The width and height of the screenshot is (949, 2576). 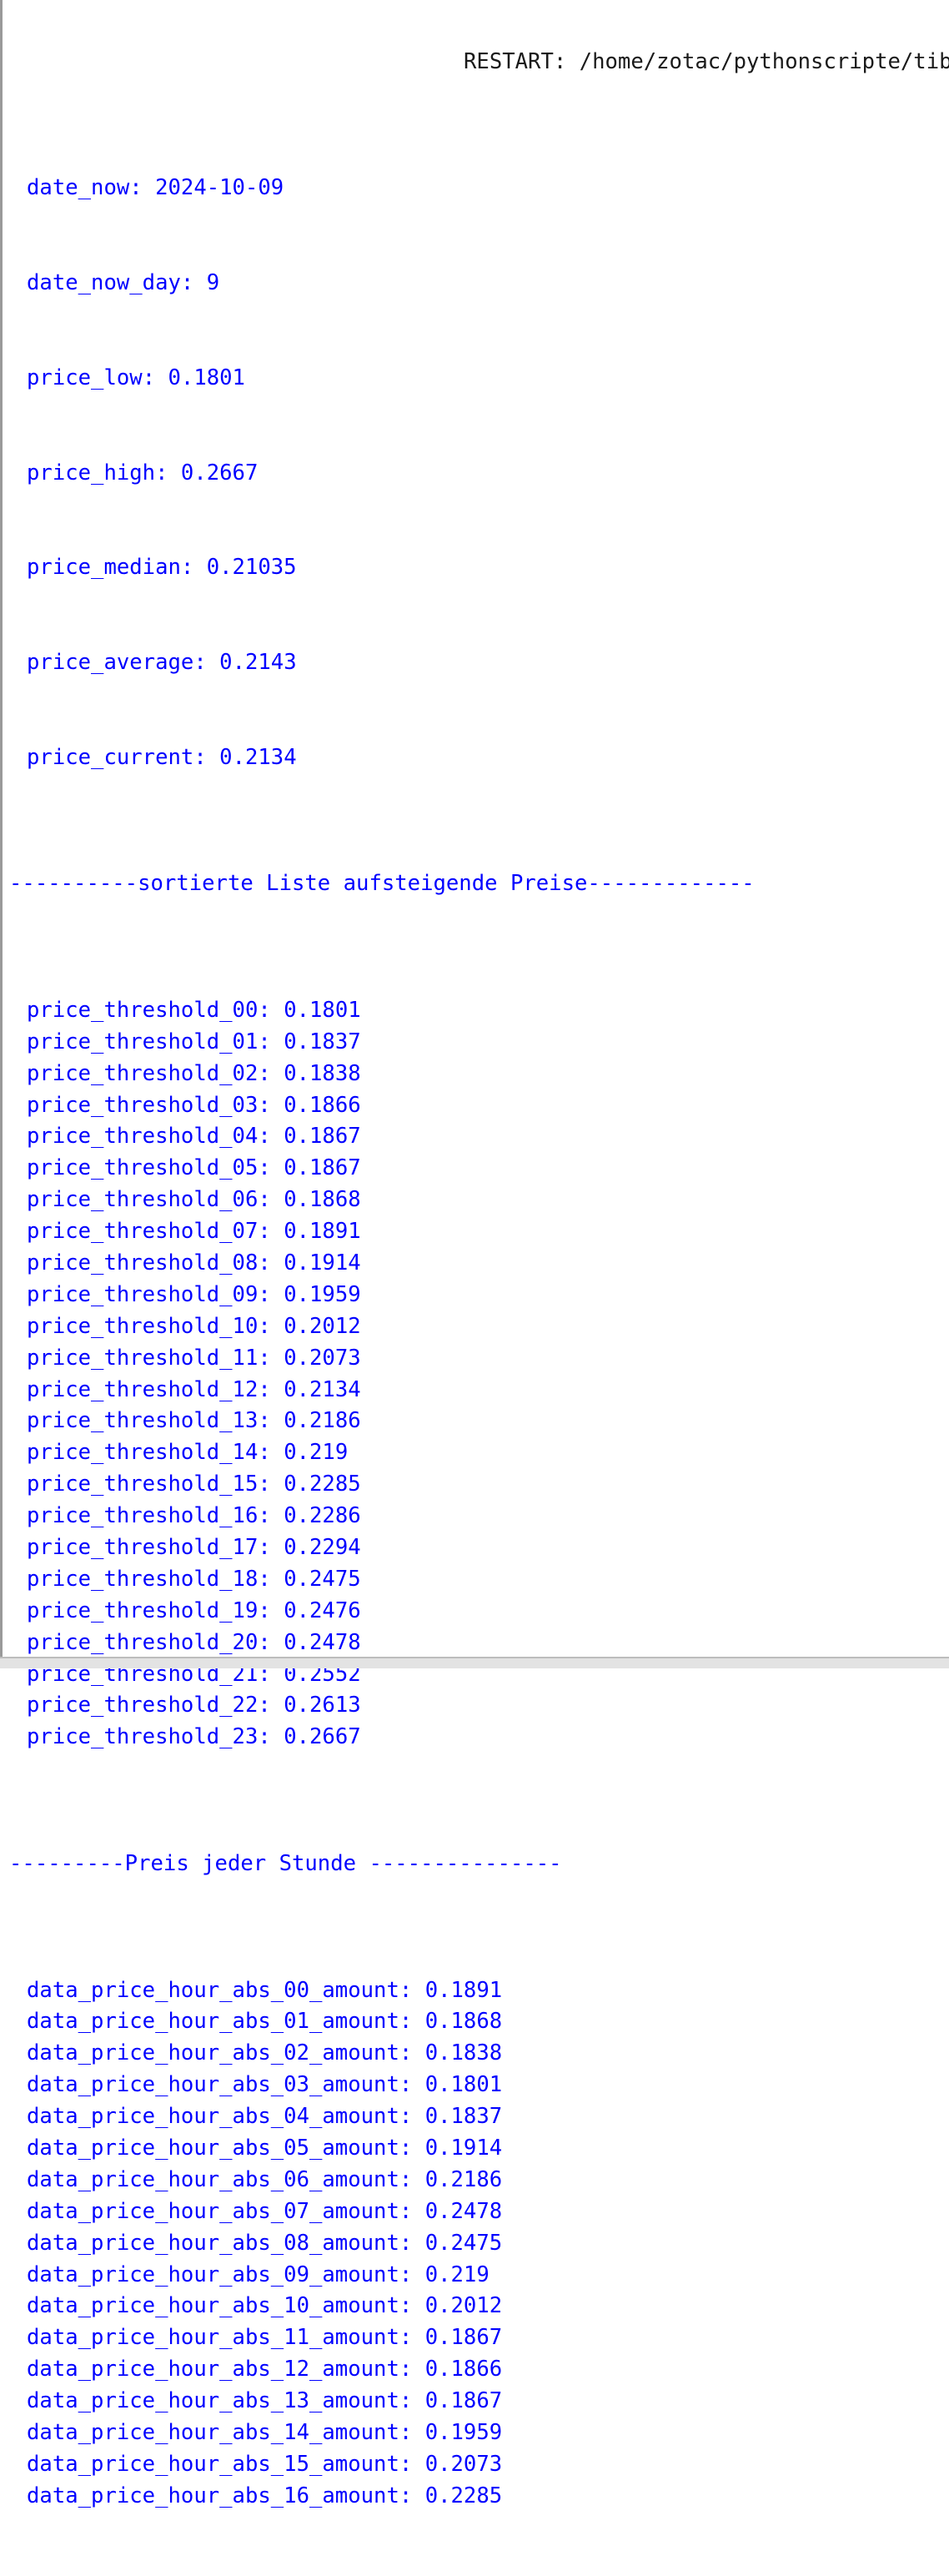 I want to click on summary-label: price_current, so click(x=111, y=757).